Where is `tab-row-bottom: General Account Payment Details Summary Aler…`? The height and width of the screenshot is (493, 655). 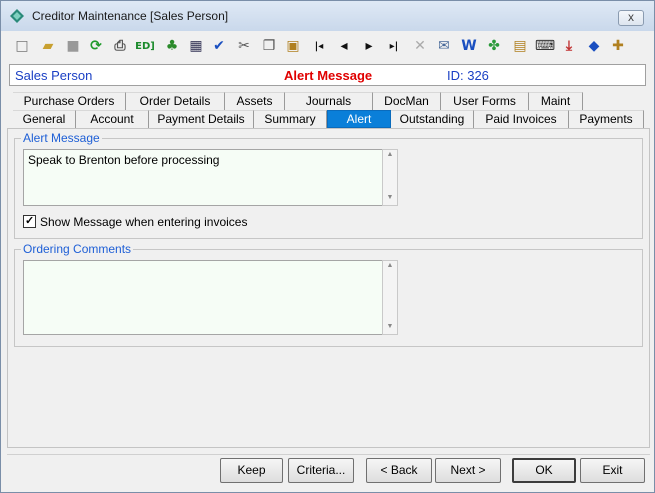 tab-row-bottom: General Account Payment Details Summary Aler… is located at coordinates (328, 119).